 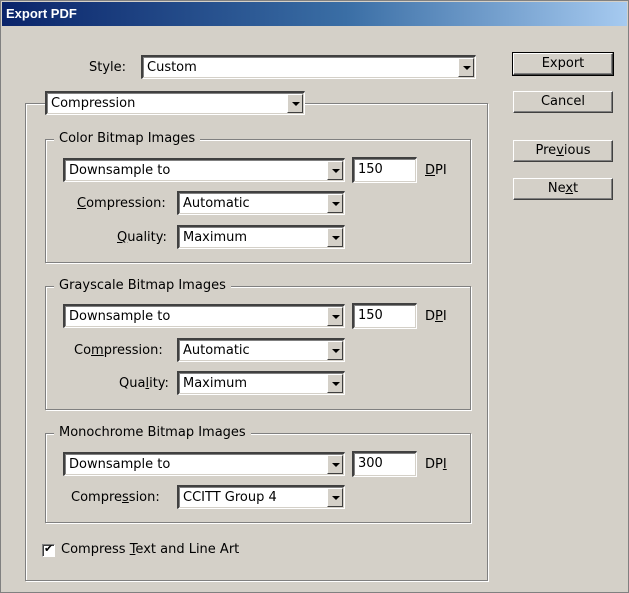 What do you see at coordinates (204, 464) in the screenshot?
I see `mono-sampling-dropdown: Downsample to` at bounding box center [204, 464].